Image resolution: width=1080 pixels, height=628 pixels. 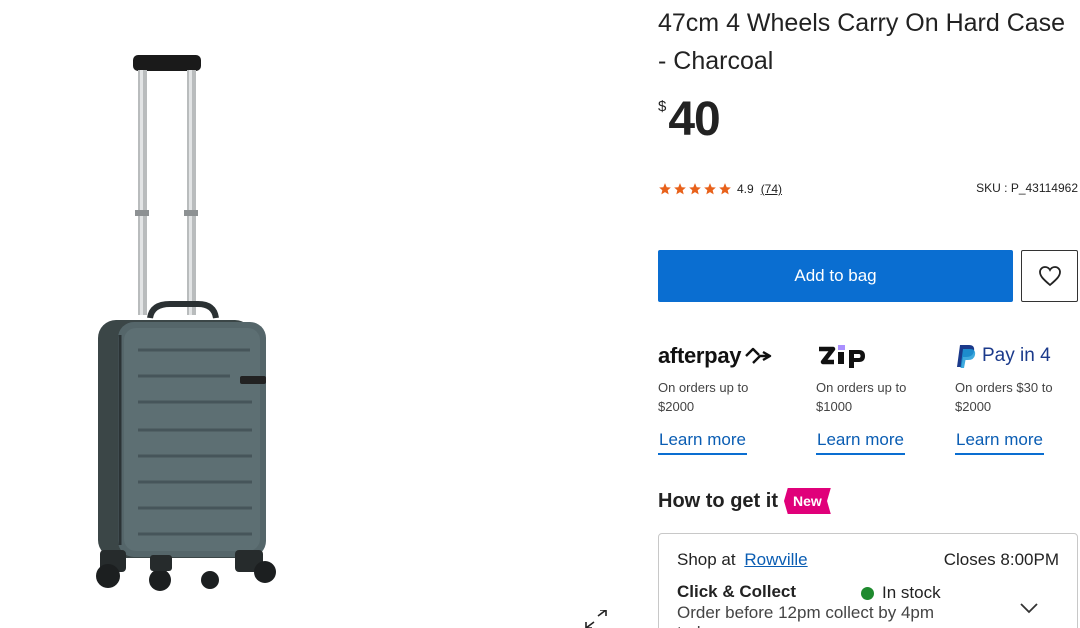 I want to click on zip-option: zip On orders up to $1000 Learn more, so click(x=886, y=397).